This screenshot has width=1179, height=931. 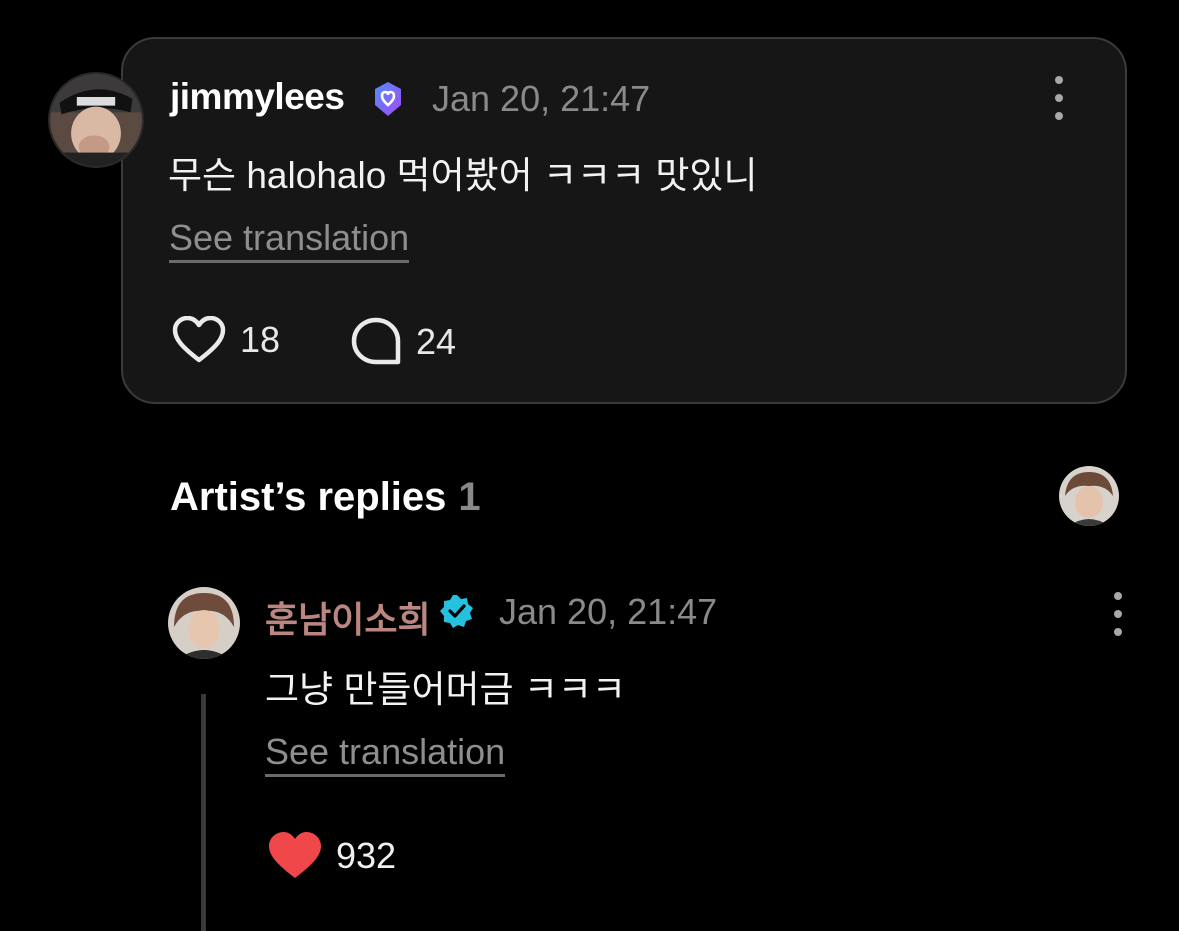 I want to click on thread-line, so click(x=203, y=812).